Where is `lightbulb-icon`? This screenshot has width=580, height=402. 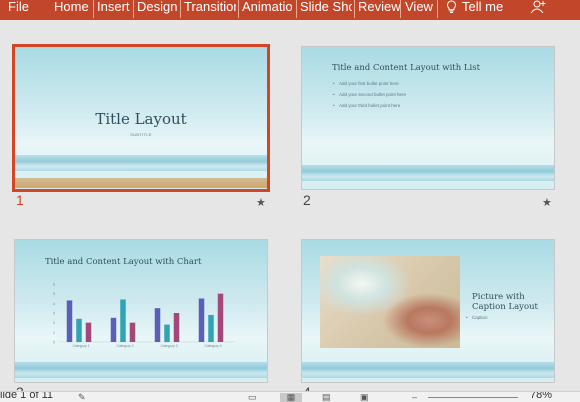 lightbulb-icon is located at coordinates (453, 10).